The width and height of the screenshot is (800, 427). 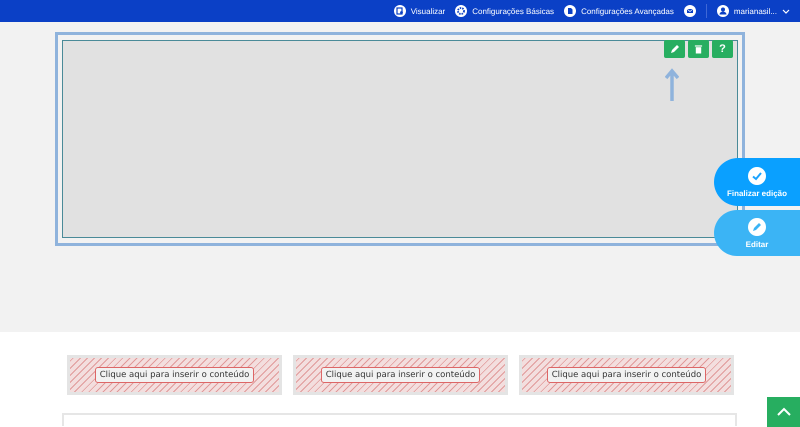 What do you see at coordinates (400, 11) in the screenshot?
I see `preview-icon` at bounding box center [400, 11].